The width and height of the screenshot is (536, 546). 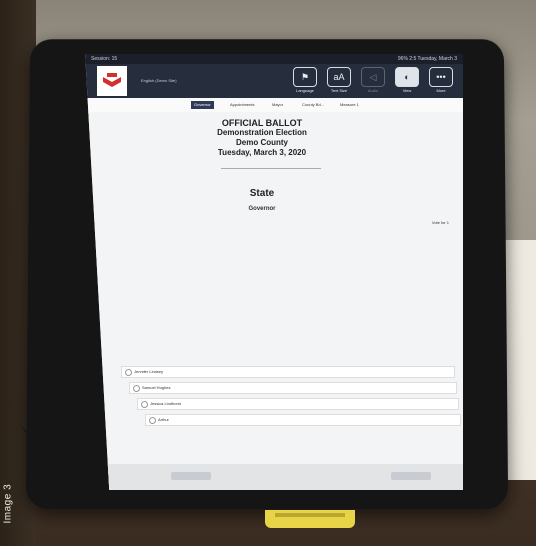 I want to click on audio-button: ◁ Audio, so click(x=373, y=81).